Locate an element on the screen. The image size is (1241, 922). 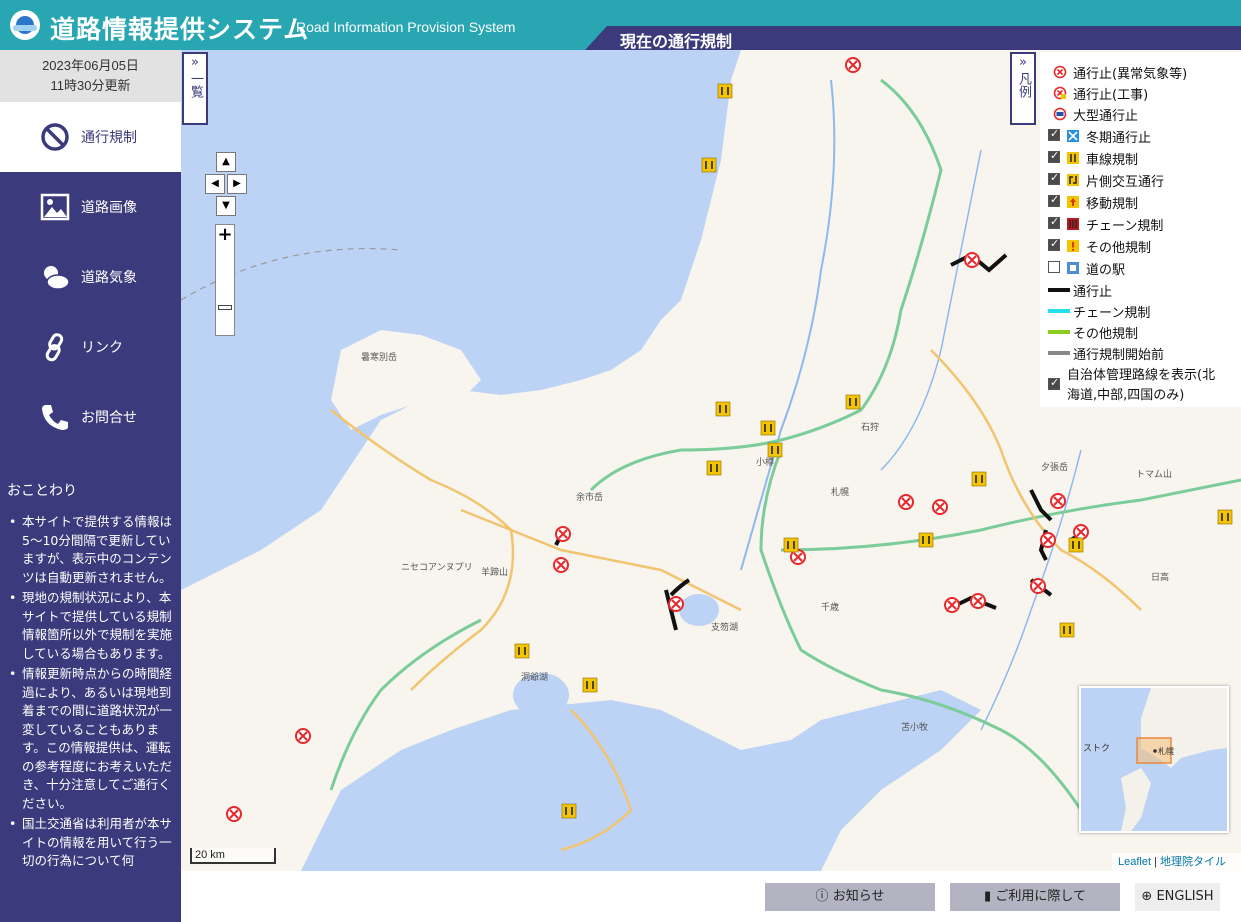
mobile-restriction-icon is located at coordinates (1073, 202).